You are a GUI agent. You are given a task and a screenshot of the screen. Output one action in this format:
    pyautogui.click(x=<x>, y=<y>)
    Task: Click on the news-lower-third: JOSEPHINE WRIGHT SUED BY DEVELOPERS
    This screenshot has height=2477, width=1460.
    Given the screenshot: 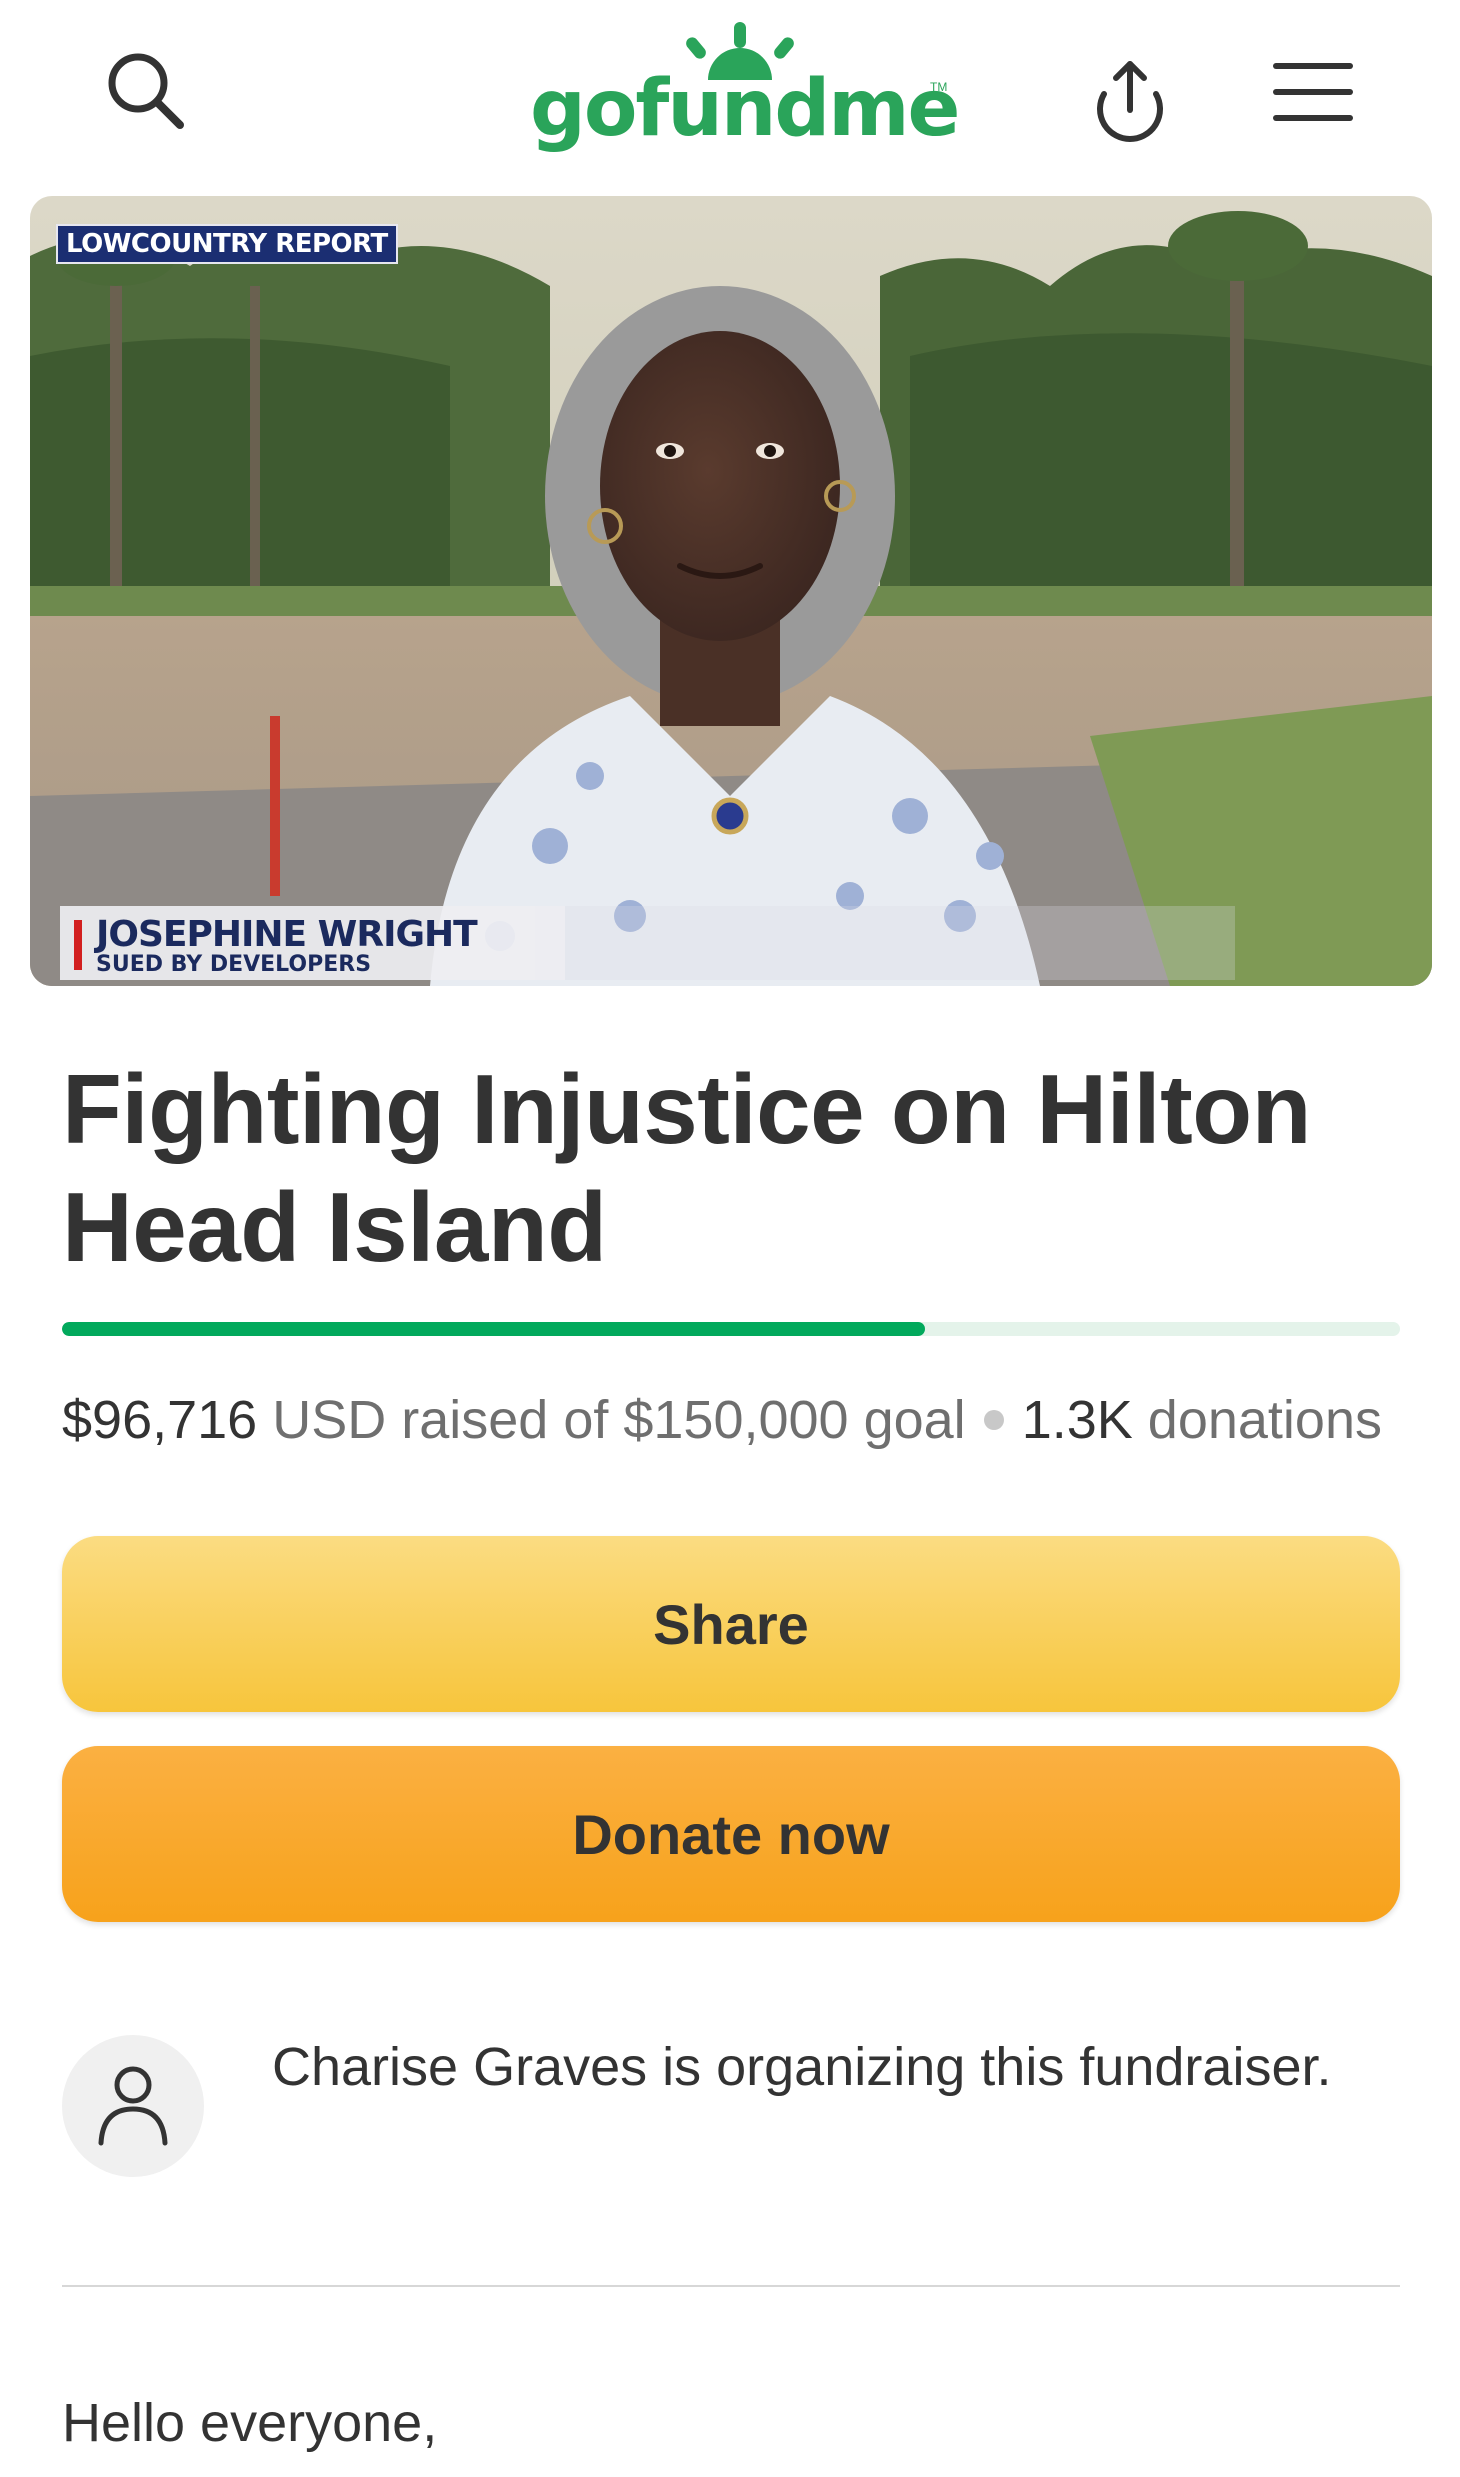 What is the action you would take?
    pyautogui.click(x=312, y=943)
    